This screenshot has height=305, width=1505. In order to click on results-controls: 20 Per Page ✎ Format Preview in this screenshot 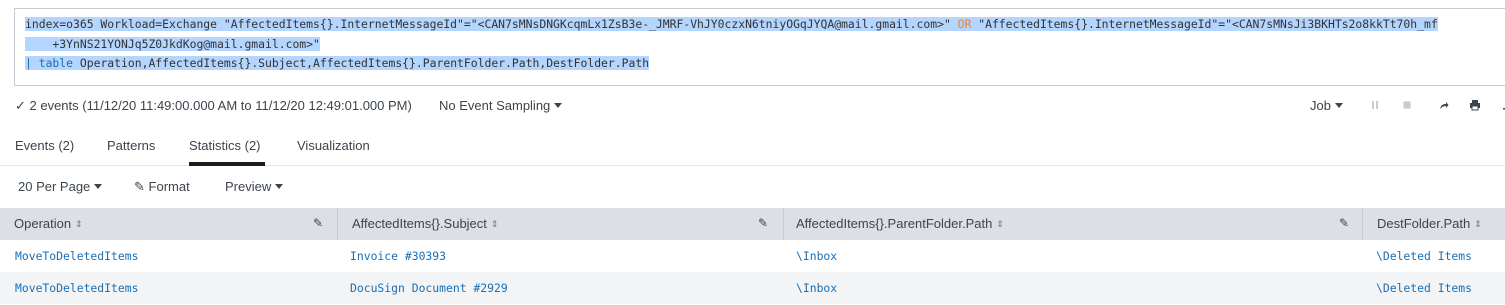, I will do `click(752, 188)`.